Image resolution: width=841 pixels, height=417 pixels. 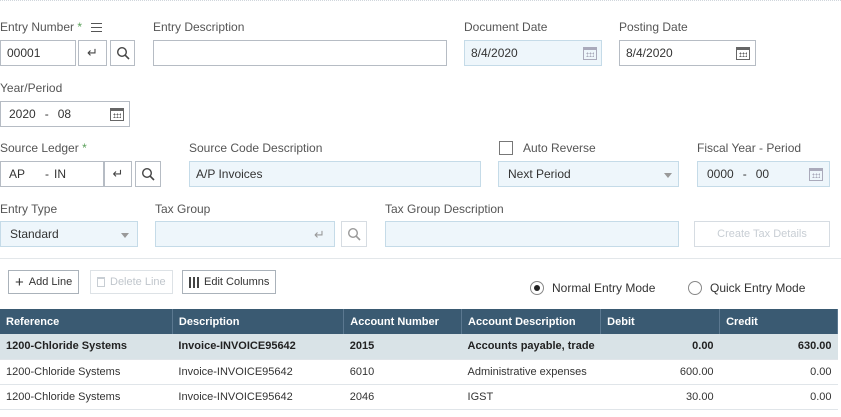 What do you see at coordinates (199, 27) in the screenshot?
I see `entry-description-label: Entry Description` at bounding box center [199, 27].